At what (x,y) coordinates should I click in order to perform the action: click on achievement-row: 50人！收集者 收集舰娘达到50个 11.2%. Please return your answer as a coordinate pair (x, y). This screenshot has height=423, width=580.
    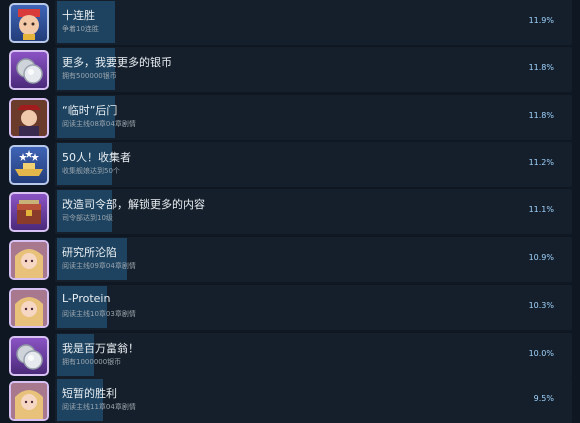
    Looking at the image, I should click on (290, 164).